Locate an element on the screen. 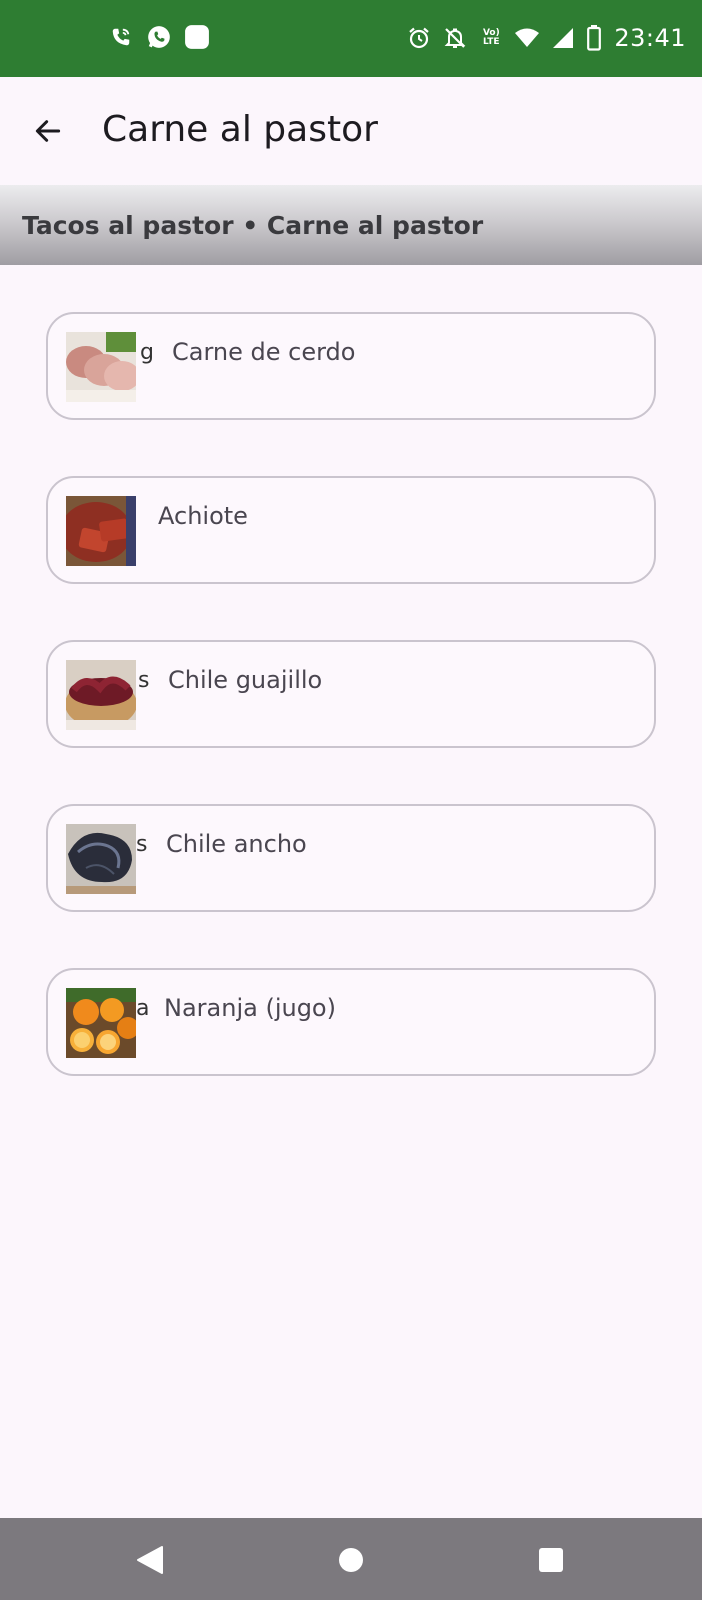 The width and height of the screenshot is (702, 1600). cell-signal-icon is located at coordinates (563, 38).